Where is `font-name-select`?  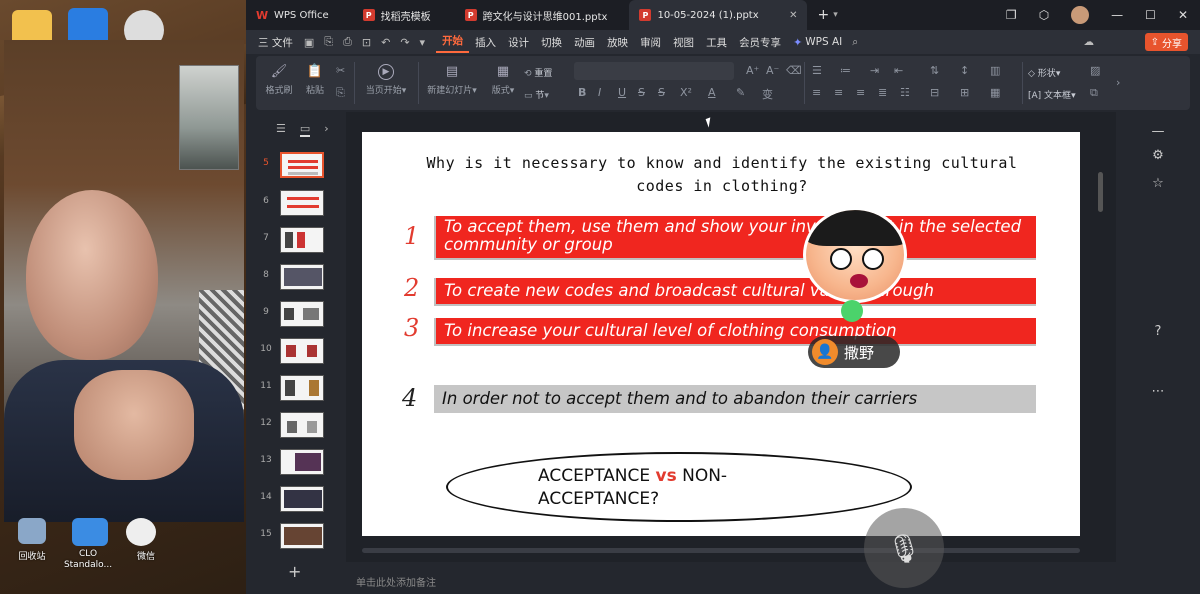
font-name-select is located at coordinates (654, 71).